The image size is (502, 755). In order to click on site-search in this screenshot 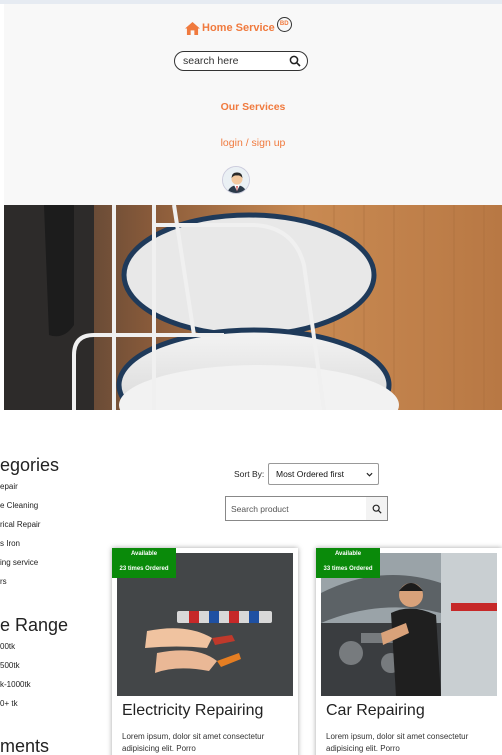, I will do `click(241, 61)`.